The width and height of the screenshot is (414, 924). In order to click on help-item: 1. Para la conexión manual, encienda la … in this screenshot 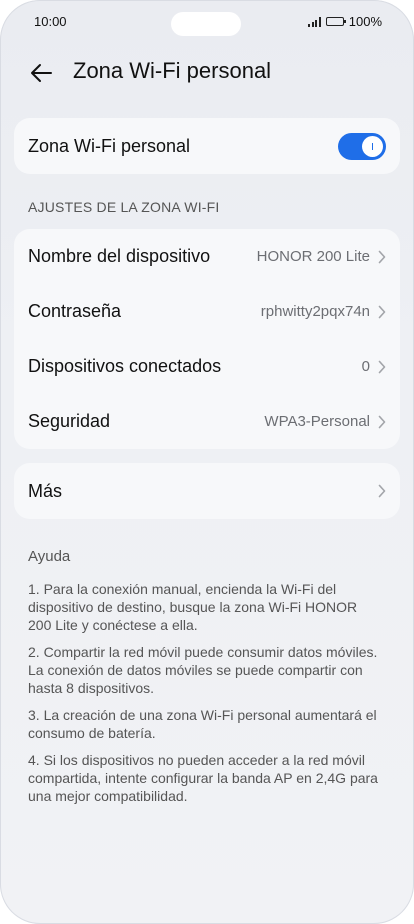, I will do `click(193, 607)`.